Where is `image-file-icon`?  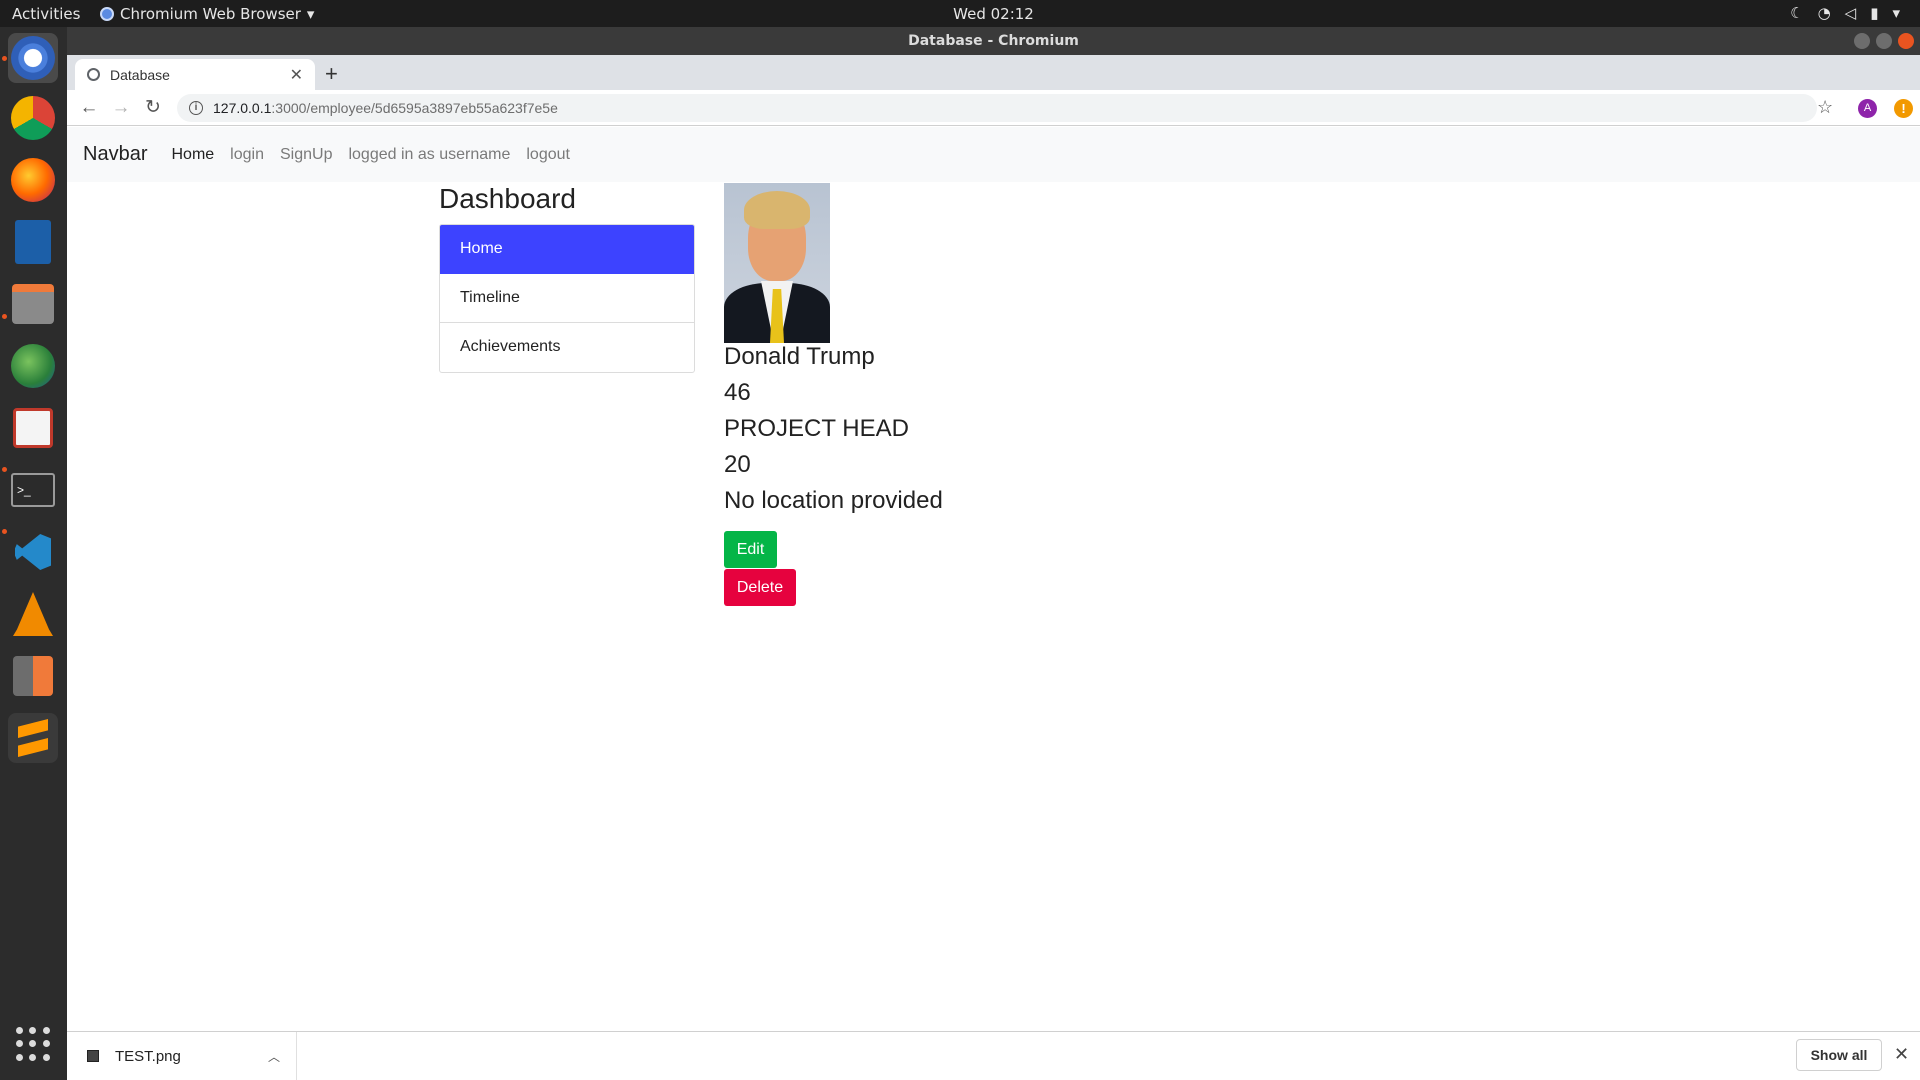
image-file-icon is located at coordinates (93, 1056).